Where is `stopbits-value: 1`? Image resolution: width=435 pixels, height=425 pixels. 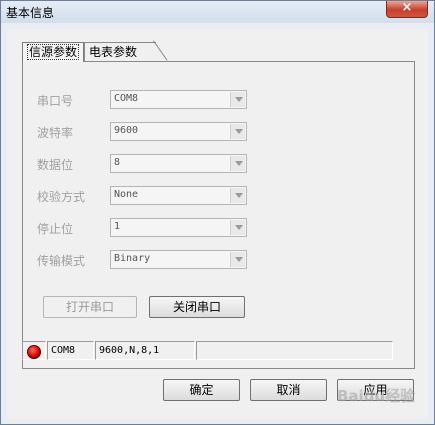 stopbits-value: 1 is located at coordinates (117, 226).